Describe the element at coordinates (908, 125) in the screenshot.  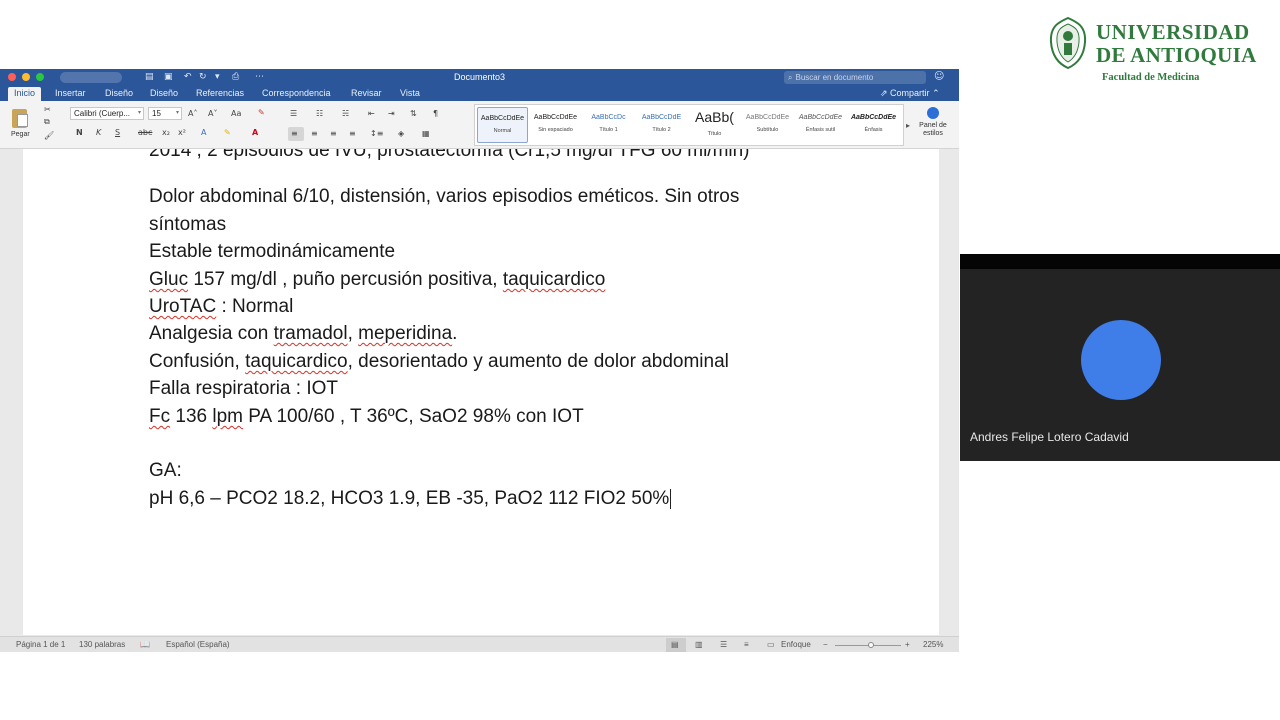
I see `chevron-right-icon: ▸` at that location.